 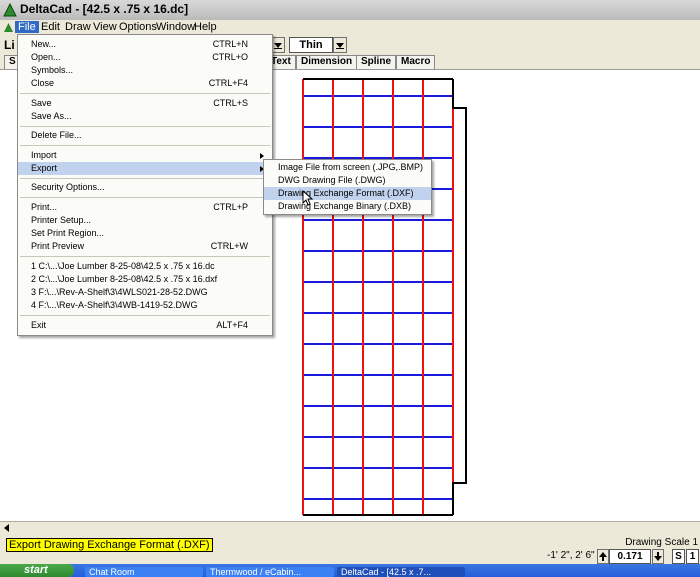 What do you see at coordinates (145, 155) in the screenshot?
I see `menu-item-import: Import` at bounding box center [145, 155].